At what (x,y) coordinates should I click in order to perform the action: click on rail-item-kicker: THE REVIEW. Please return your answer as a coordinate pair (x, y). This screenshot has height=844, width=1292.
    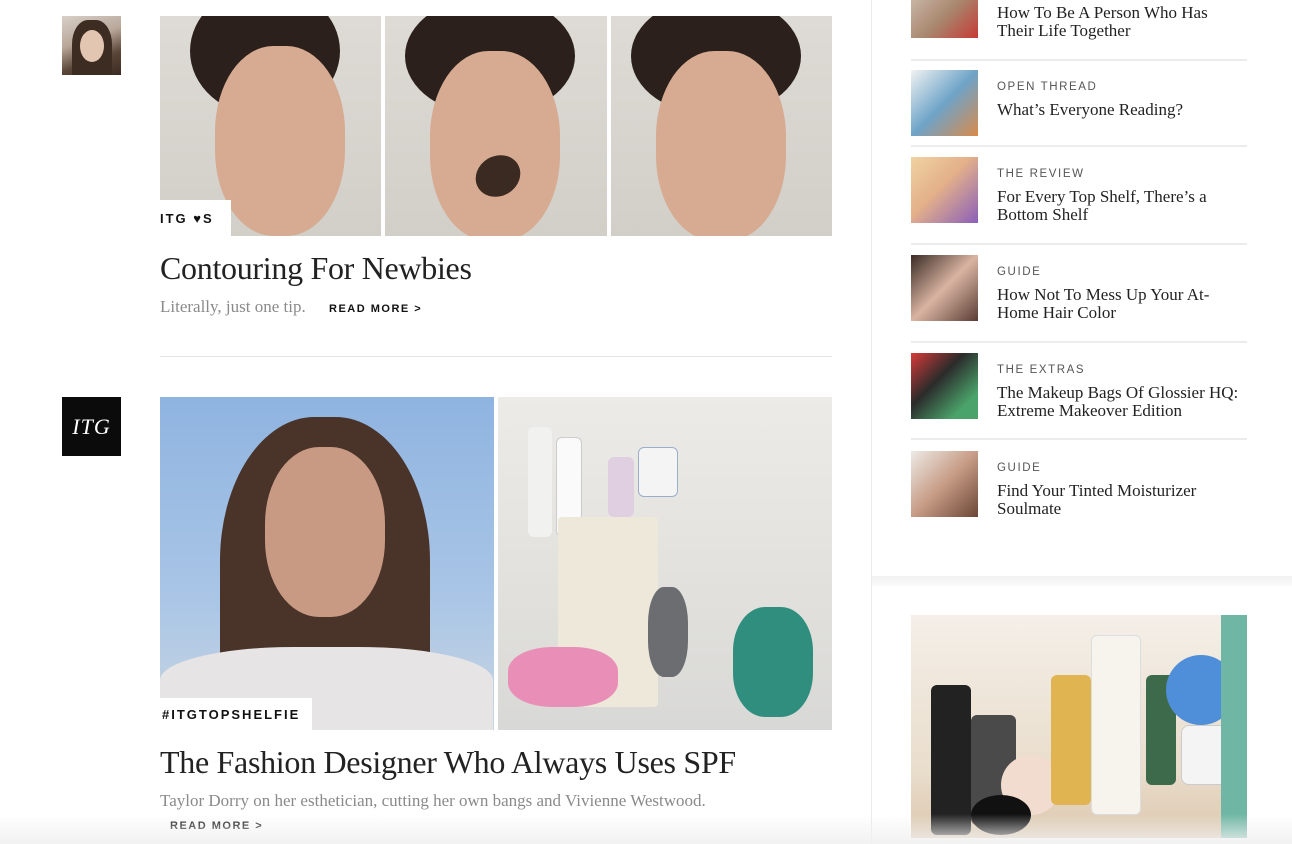
    Looking at the image, I should click on (1041, 174).